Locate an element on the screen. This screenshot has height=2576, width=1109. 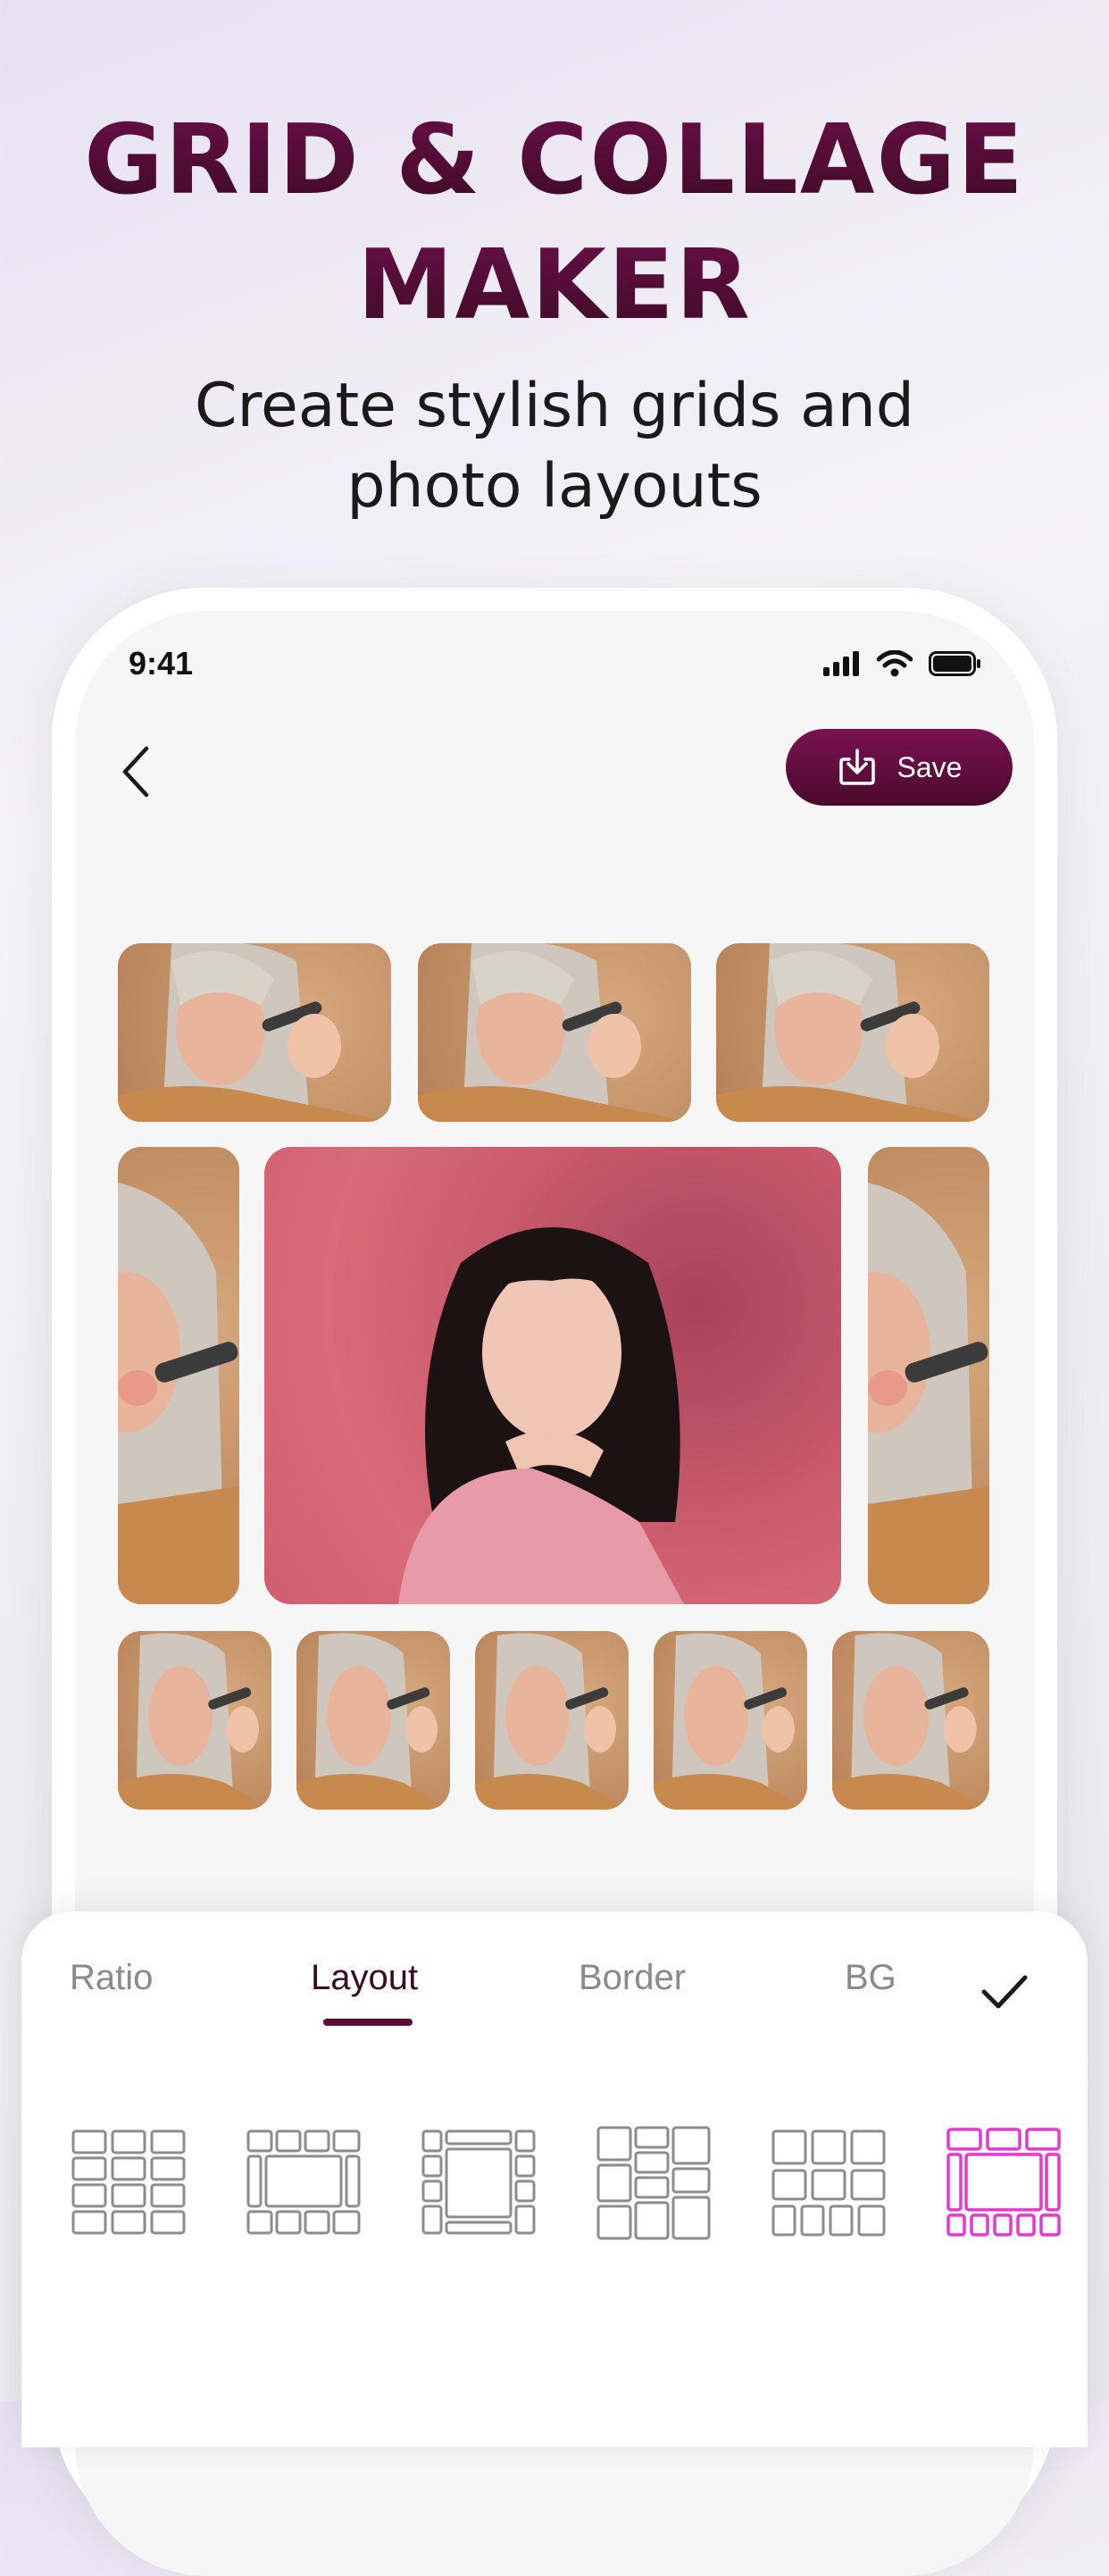
layout-grid-3-3-4-icon is located at coordinates (828, 2183).